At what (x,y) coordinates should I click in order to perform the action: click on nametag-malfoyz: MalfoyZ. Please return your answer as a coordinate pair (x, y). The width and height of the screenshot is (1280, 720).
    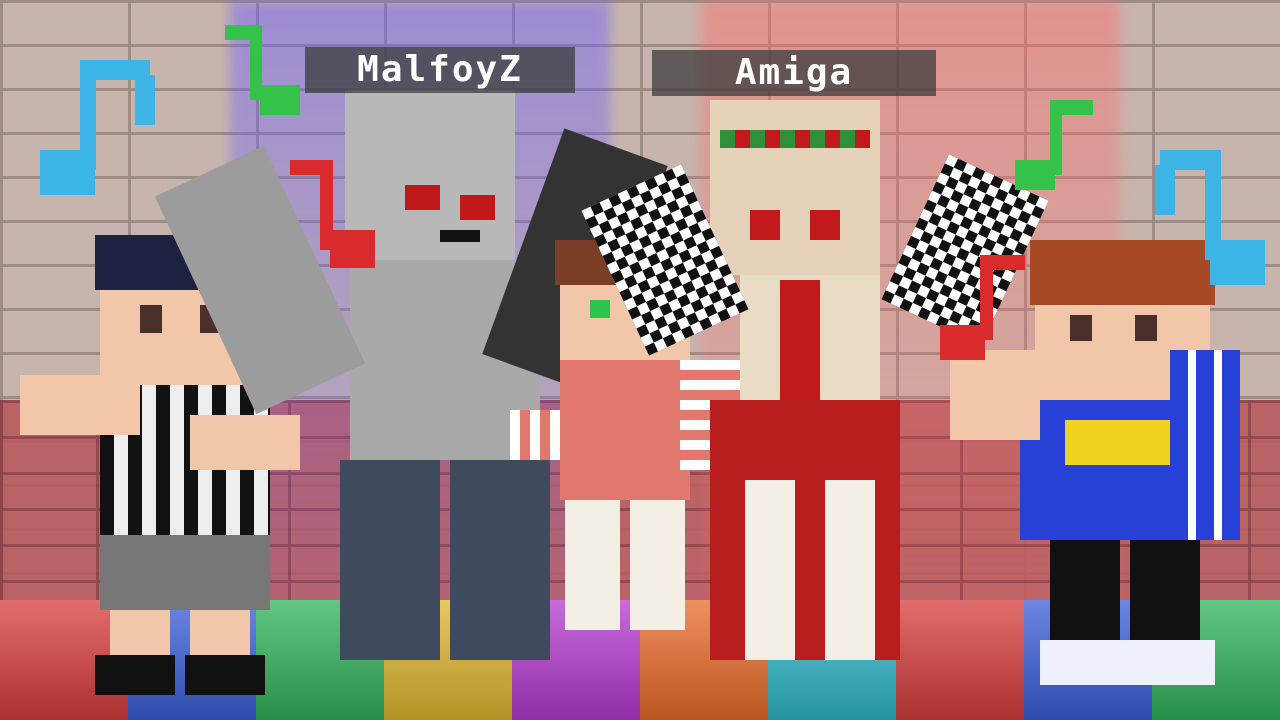
    Looking at the image, I should click on (440, 70).